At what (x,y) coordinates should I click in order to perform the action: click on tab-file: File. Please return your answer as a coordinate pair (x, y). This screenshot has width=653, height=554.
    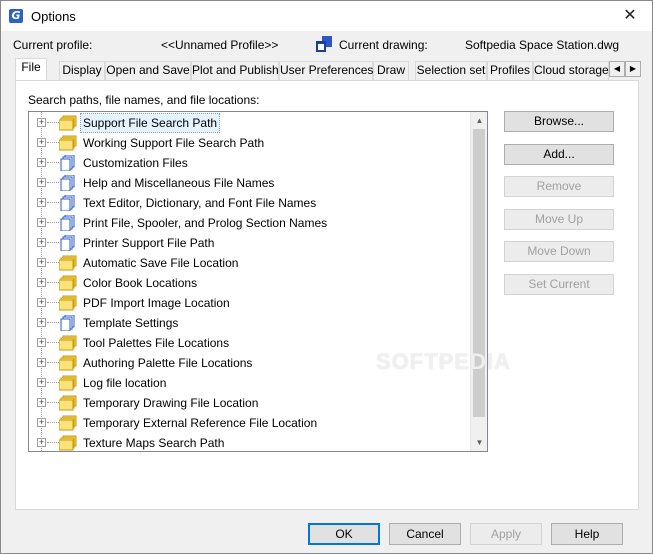
    Looking at the image, I should click on (31, 69).